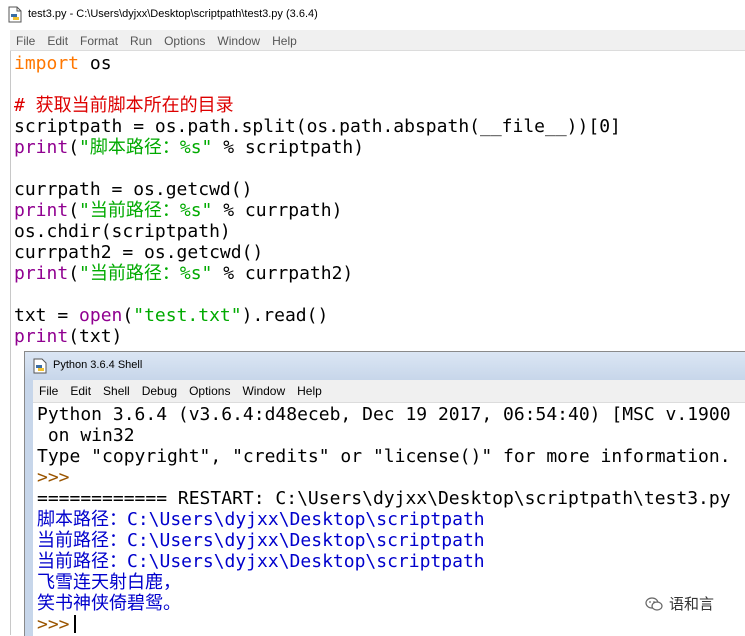 Image resolution: width=745 pixels, height=636 pixels. I want to click on shell-output-line: 笑书神侠倚碧鸳。, so click(109, 603).